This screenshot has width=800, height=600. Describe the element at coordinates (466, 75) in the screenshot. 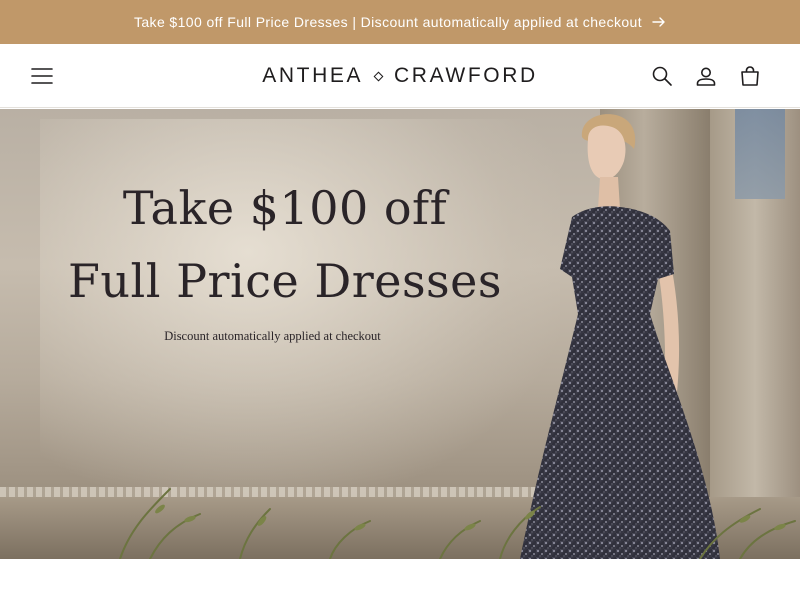

I see `logo-text-right: CRAWFORD` at that location.